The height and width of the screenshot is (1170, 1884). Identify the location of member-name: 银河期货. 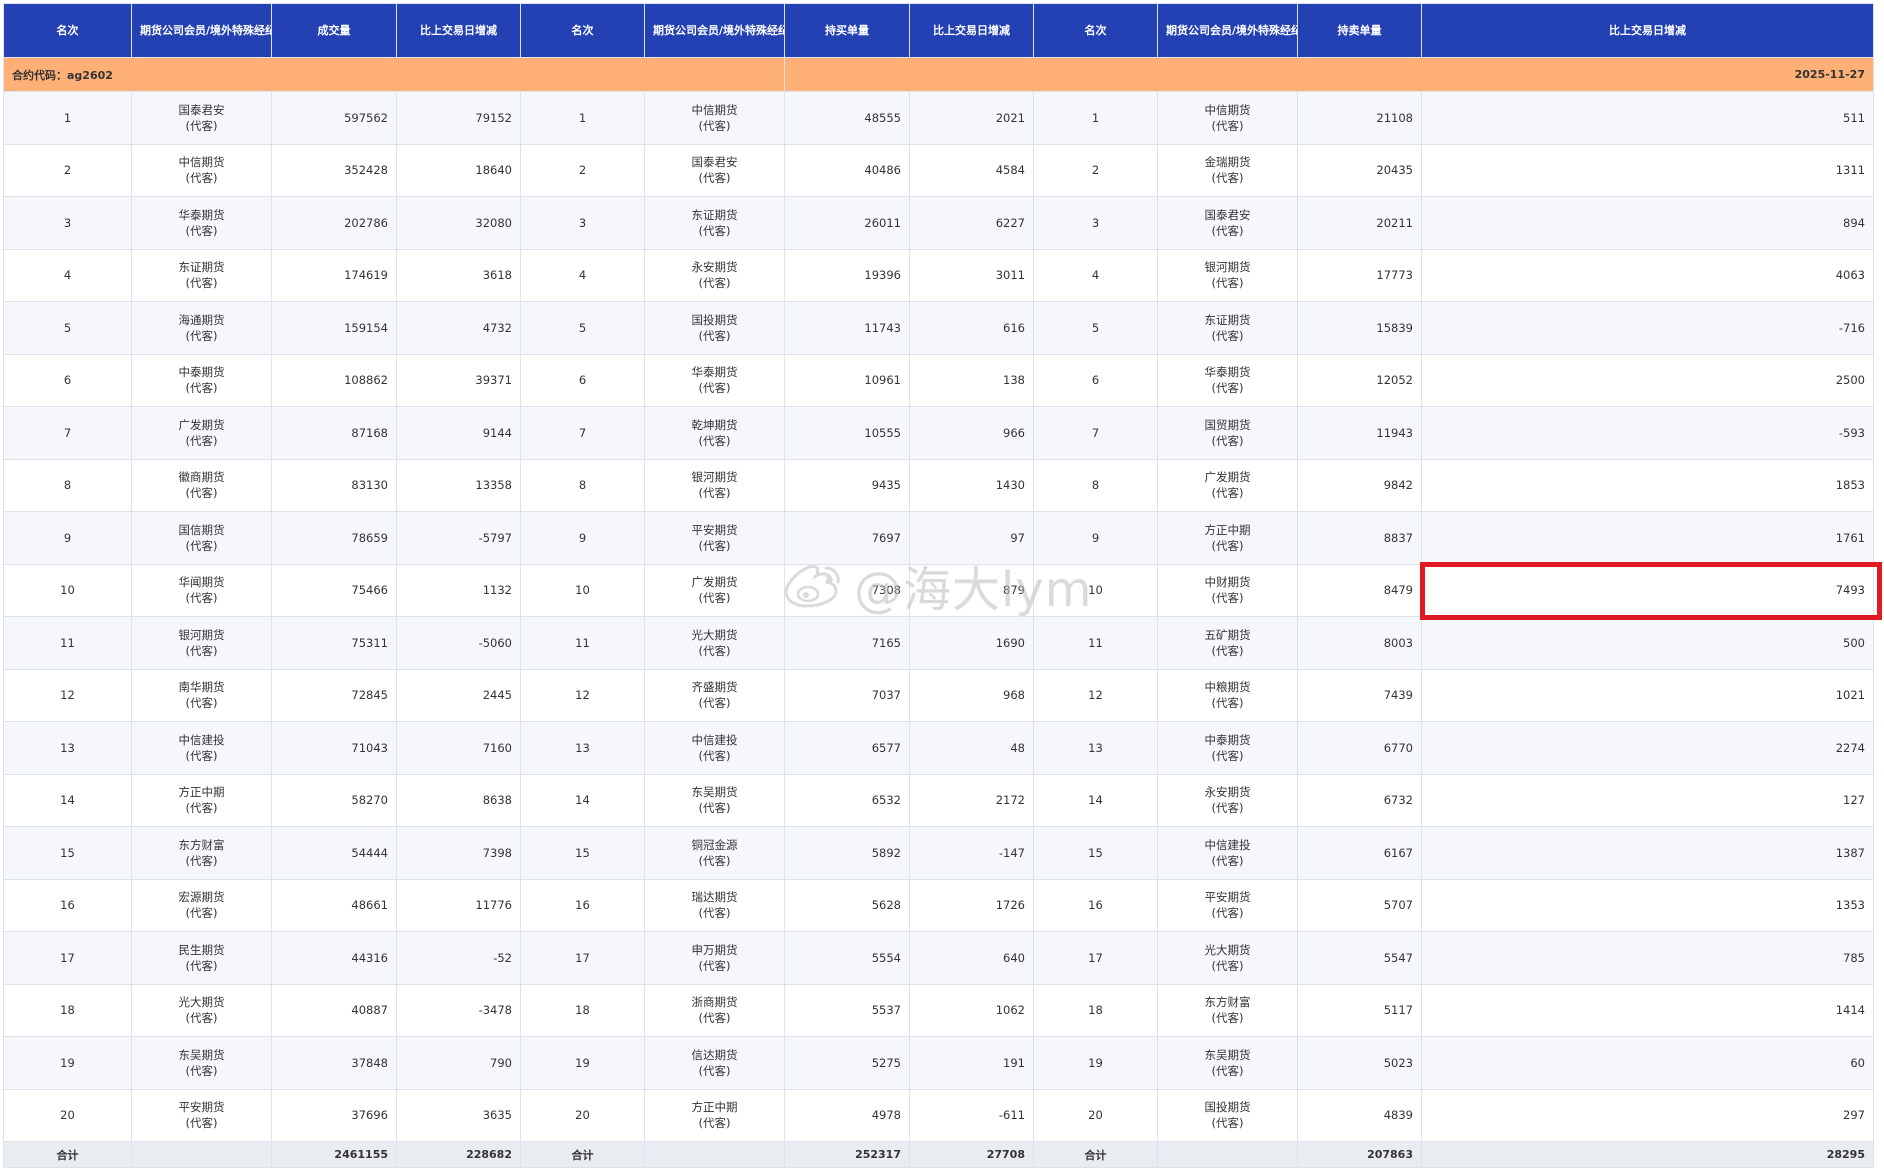
(201, 634).